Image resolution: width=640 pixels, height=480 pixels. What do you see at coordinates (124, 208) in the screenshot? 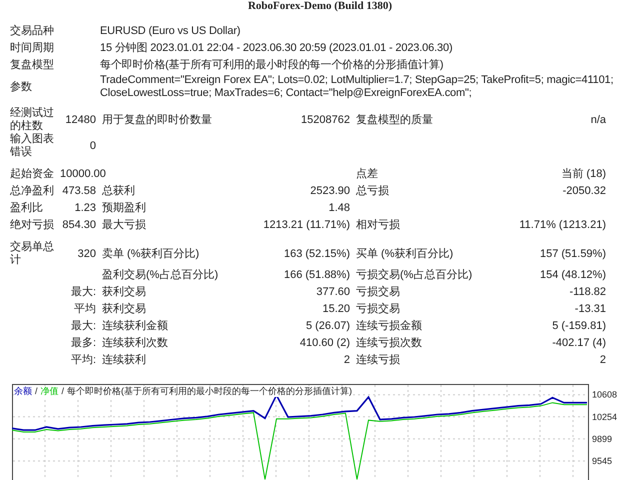
I see `stat-label: 预期盈利` at bounding box center [124, 208].